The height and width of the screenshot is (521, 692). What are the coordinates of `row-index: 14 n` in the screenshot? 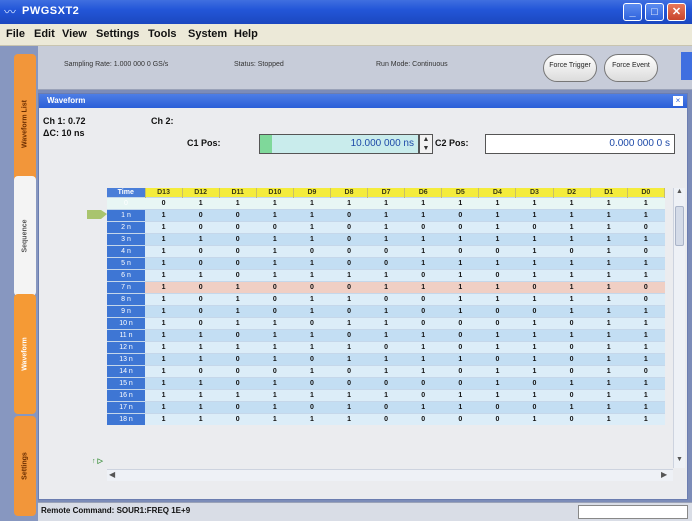 It's located at (126, 370).